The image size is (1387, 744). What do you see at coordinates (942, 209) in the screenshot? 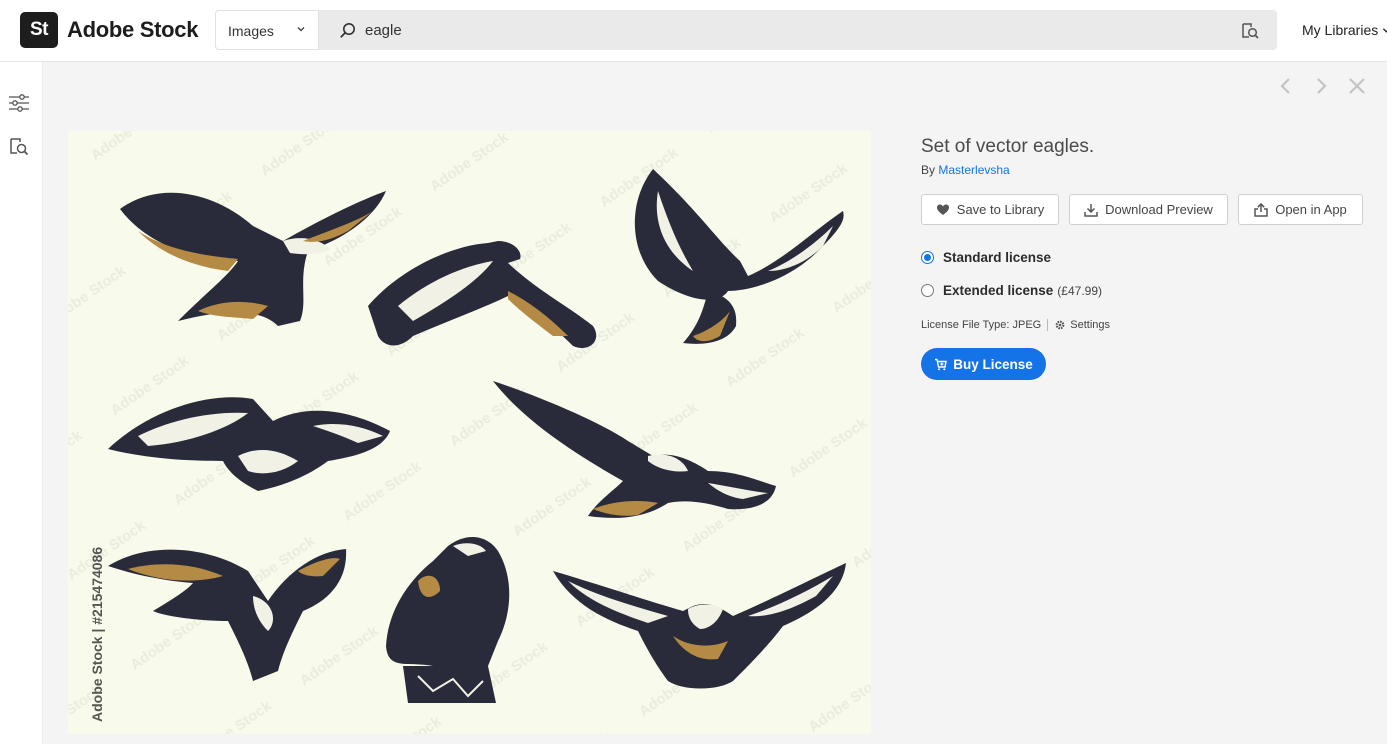
I see `heart-icon` at bounding box center [942, 209].